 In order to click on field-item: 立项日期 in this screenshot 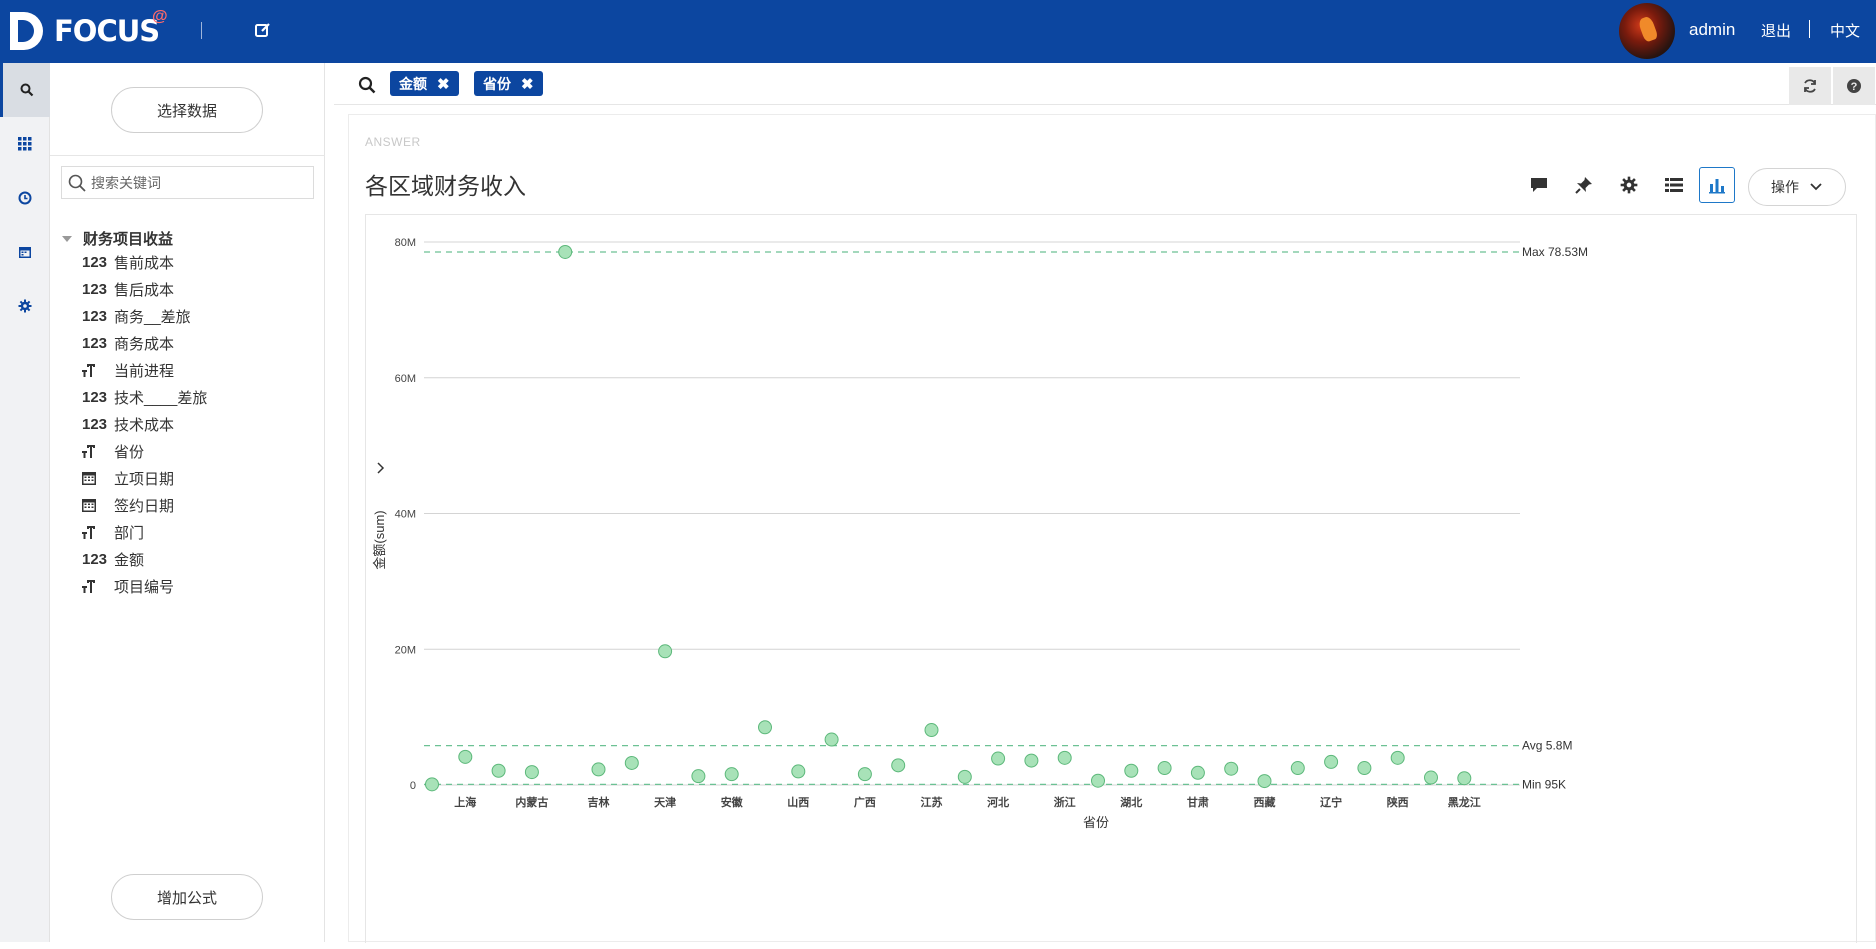, I will do `click(144, 478)`.